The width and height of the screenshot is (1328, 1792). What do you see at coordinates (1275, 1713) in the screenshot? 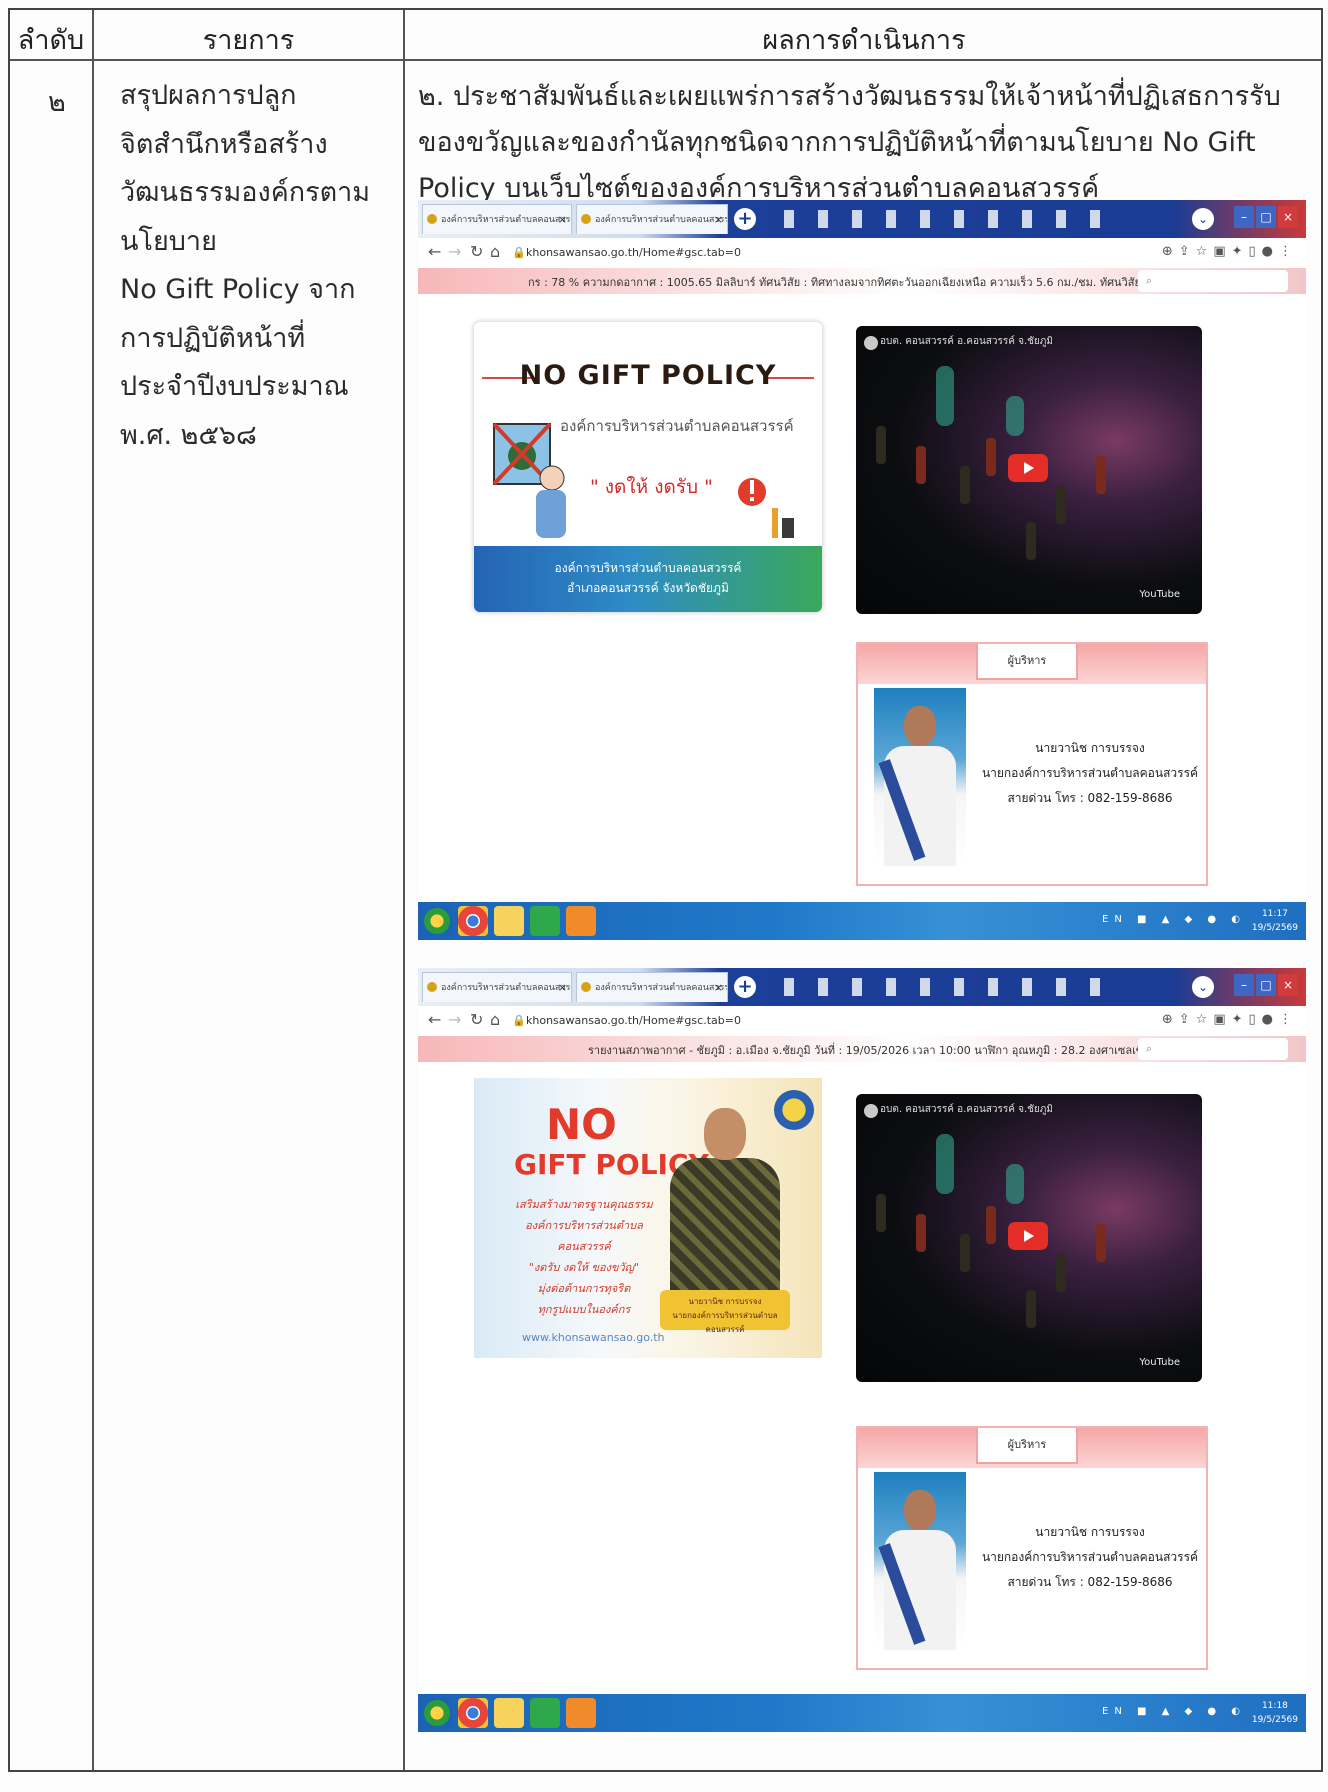
I see `taskbar-clock: 11:18 19/5/2569` at bounding box center [1275, 1713].